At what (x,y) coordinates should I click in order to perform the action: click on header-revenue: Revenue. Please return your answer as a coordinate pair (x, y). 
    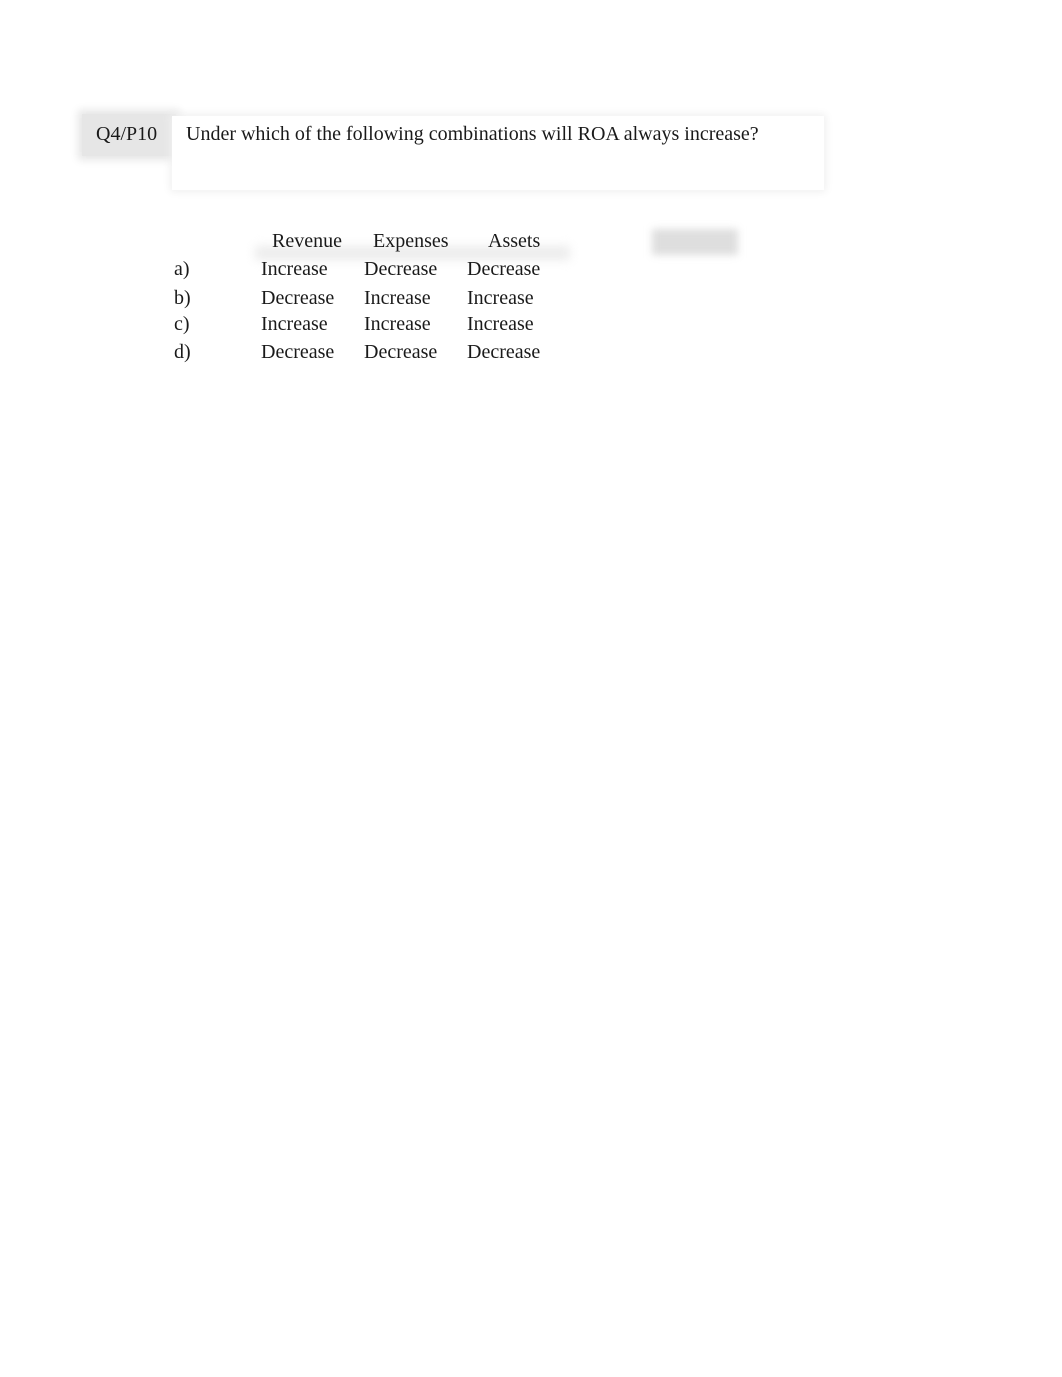
    Looking at the image, I should click on (307, 241).